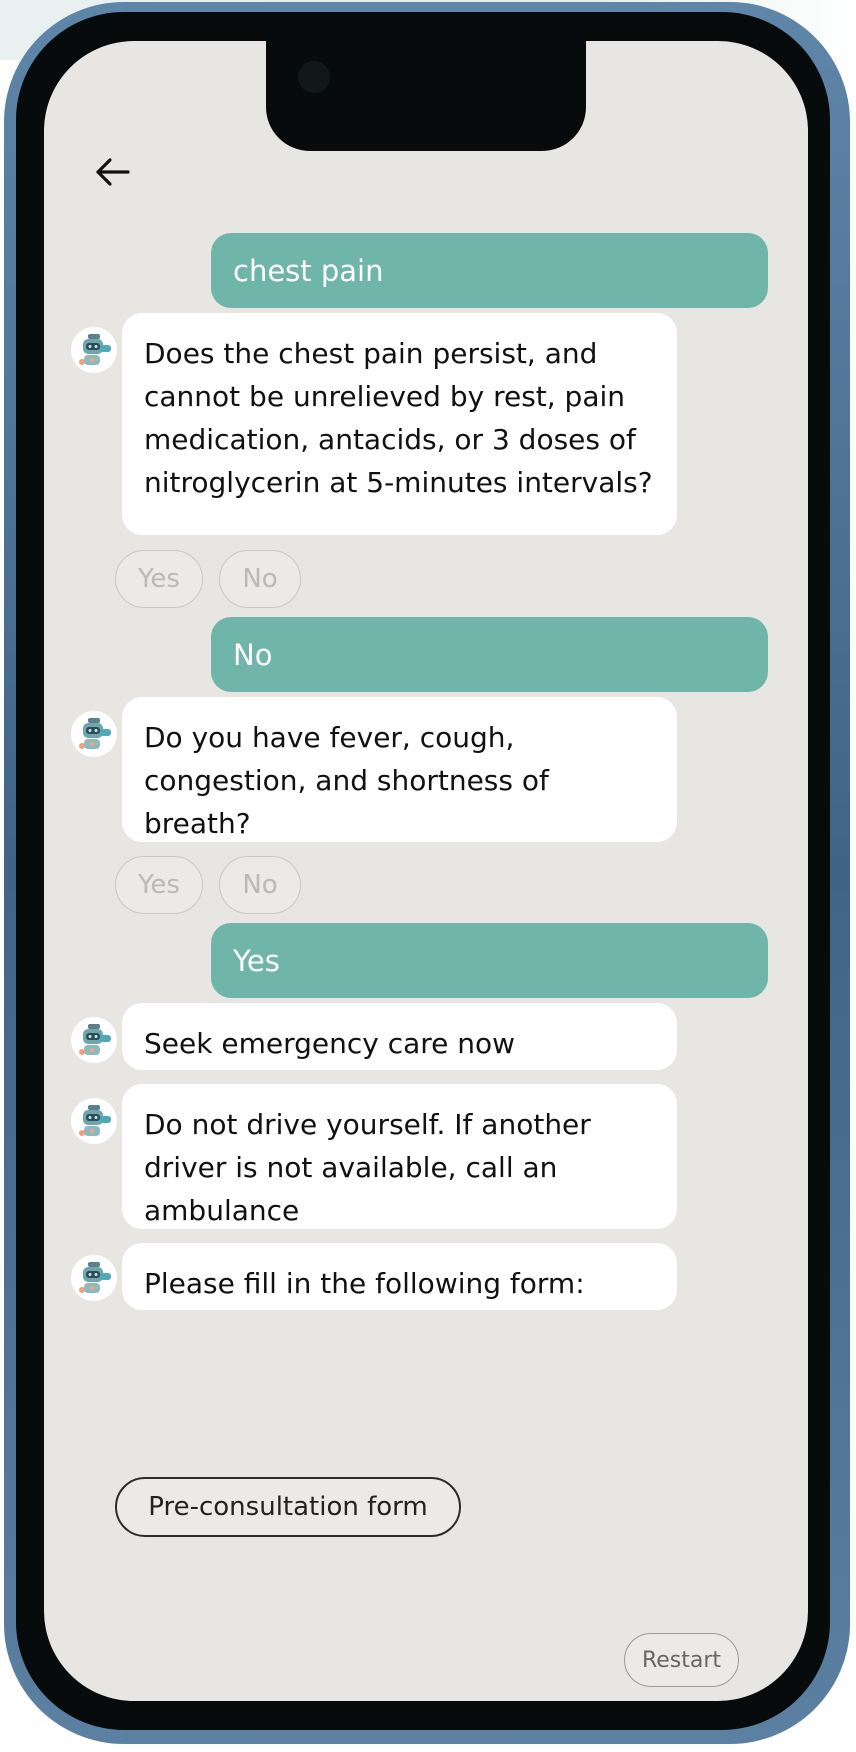 The image size is (856, 1752). Describe the element at coordinates (489, 654) in the screenshot. I see `user-message: No` at that location.